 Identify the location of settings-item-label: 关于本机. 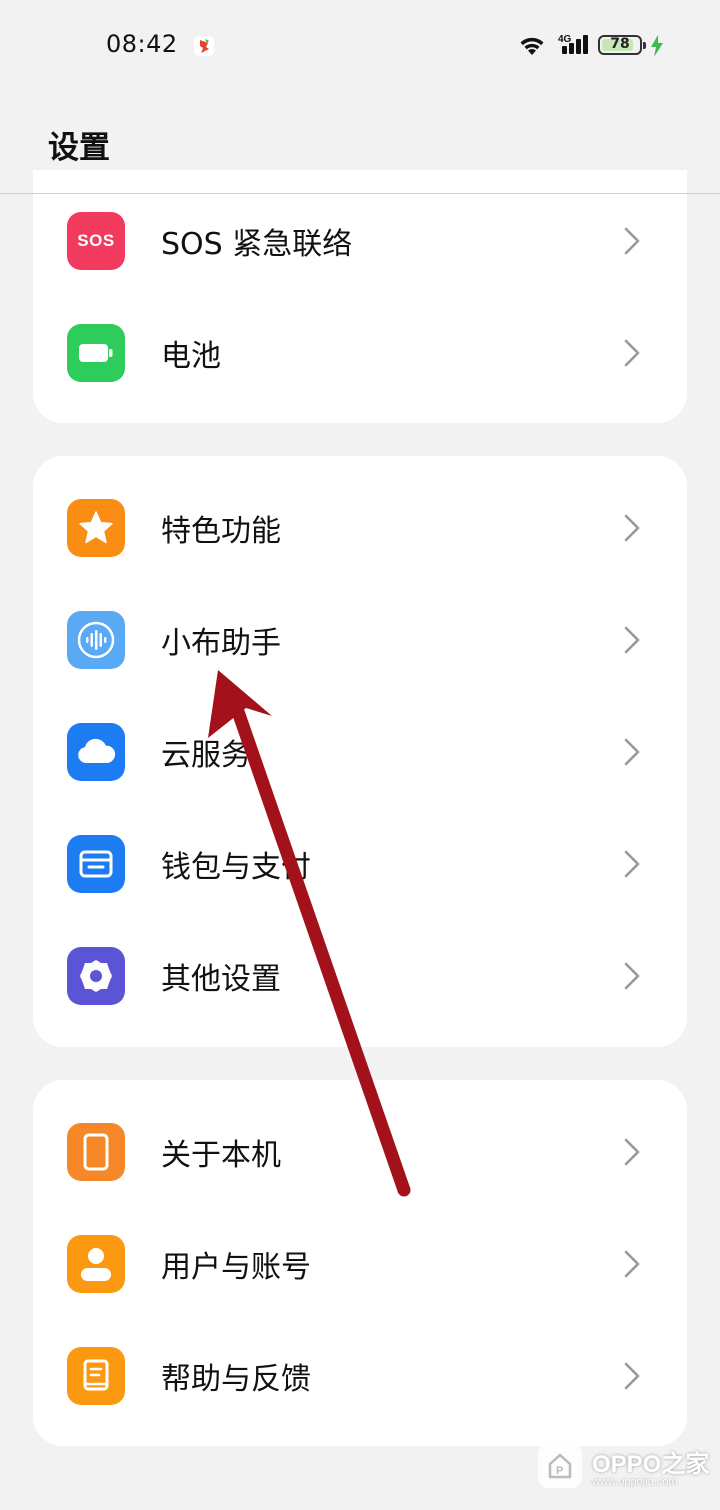
(221, 1155).